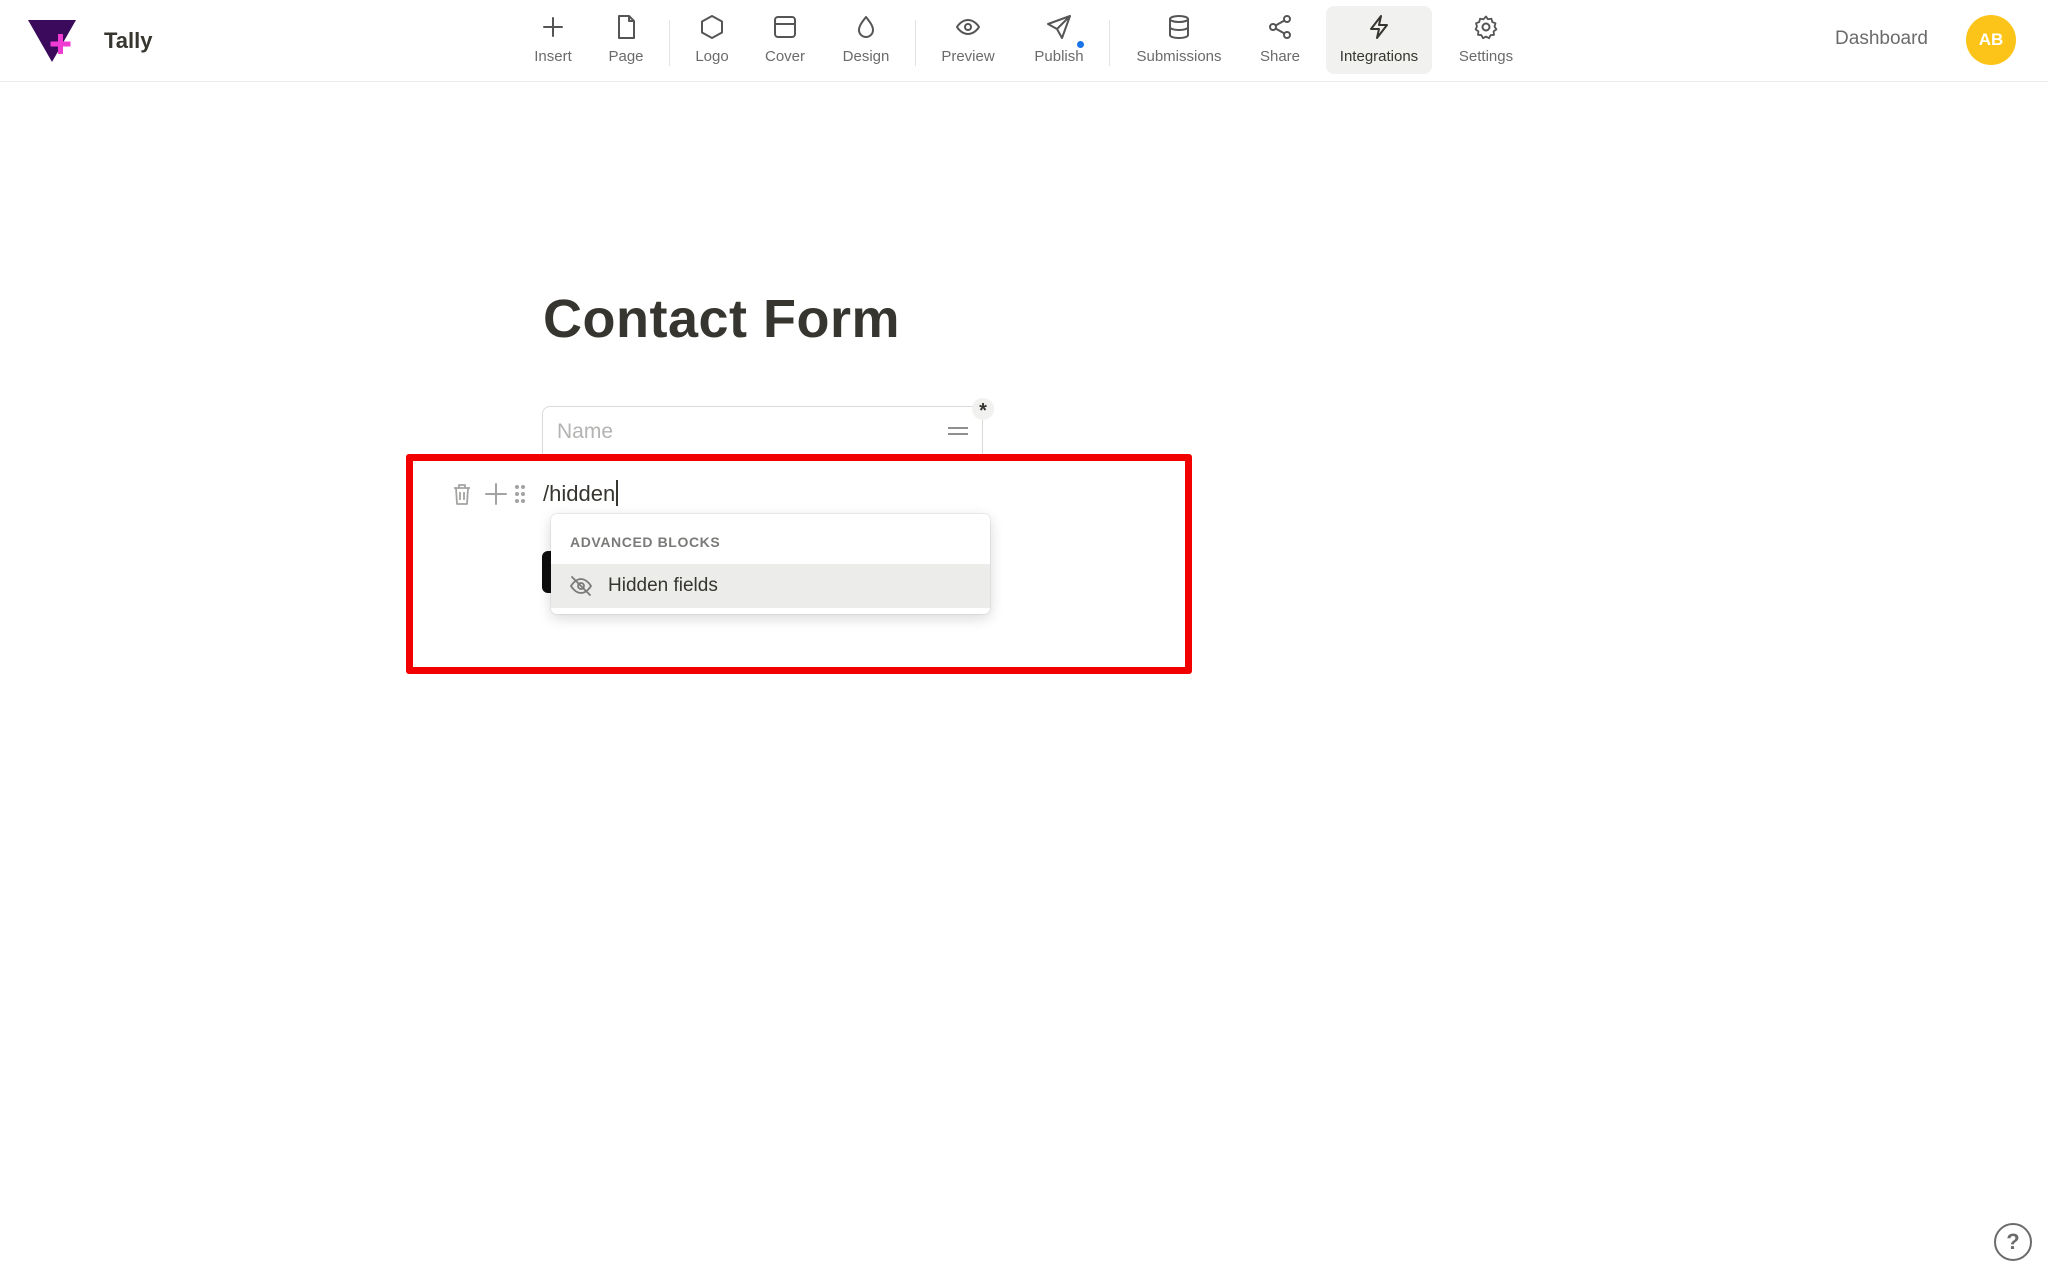 This screenshot has height=1277, width=2048. What do you see at coordinates (983, 410) in the screenshot?
I see `required-marker: *` at bounding box center [983, 410].